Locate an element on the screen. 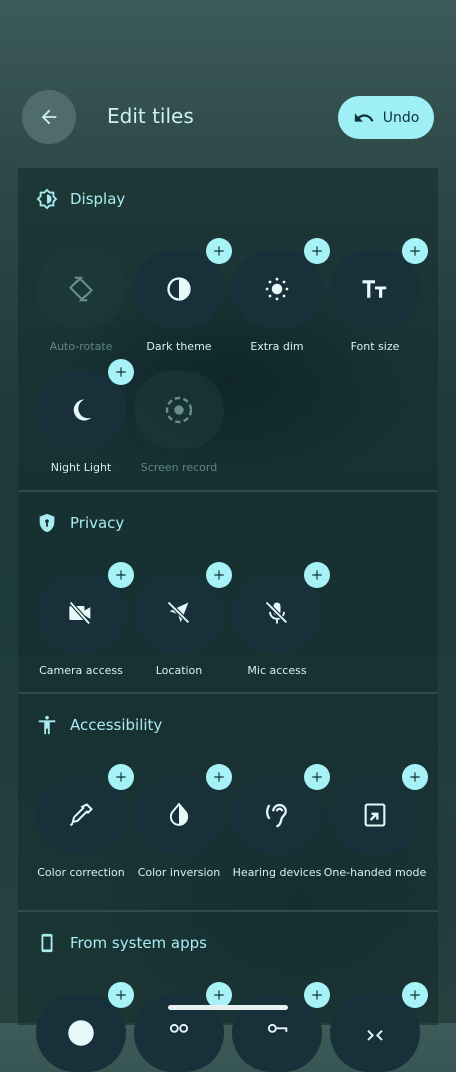 The width and height of the screenshot is (456, 1072). section-header: Display is located at coordinates (80, 199).